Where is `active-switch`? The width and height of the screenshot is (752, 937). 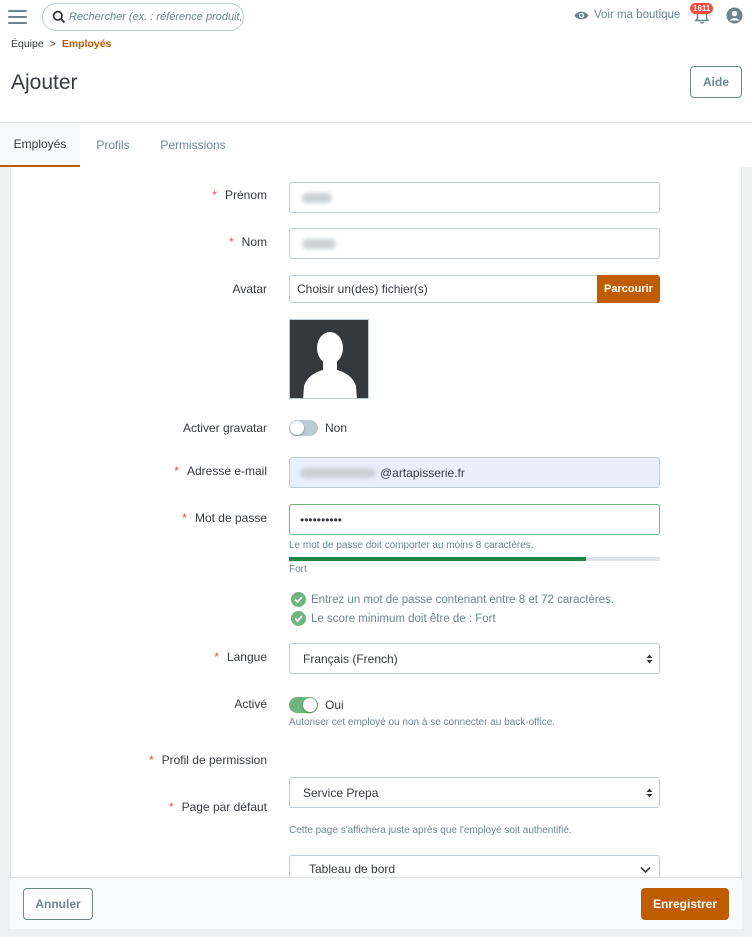
active-switch is located at coordinates (303, 705).